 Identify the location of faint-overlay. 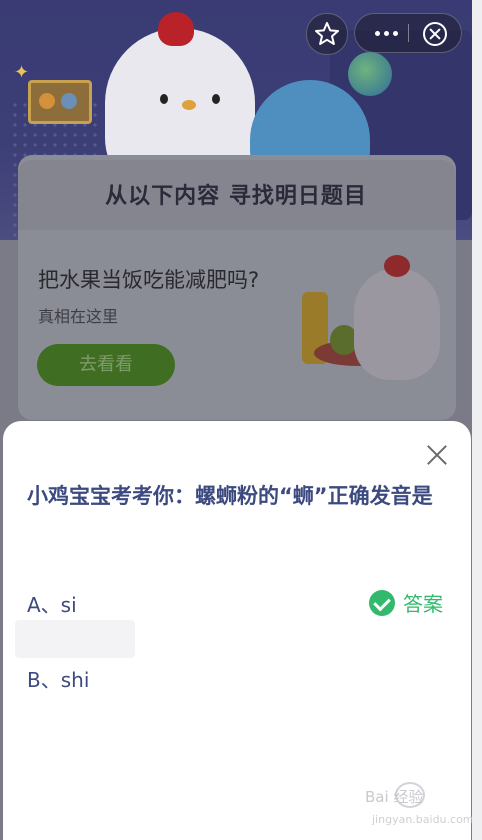
(75, 639).